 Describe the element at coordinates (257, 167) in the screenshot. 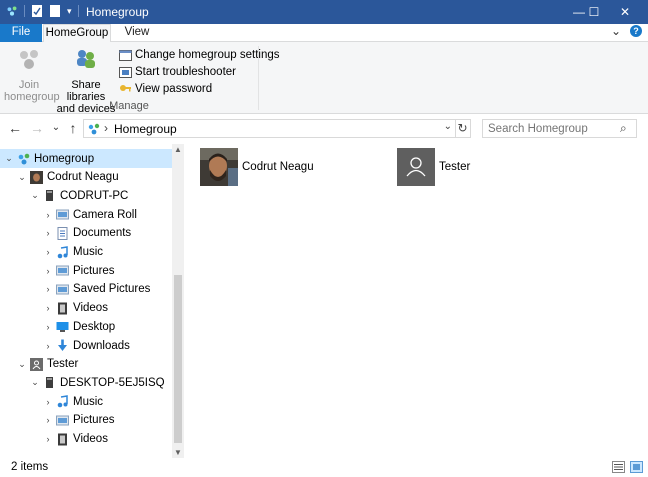

I see `list-item: Codrut Neagu` at that location.